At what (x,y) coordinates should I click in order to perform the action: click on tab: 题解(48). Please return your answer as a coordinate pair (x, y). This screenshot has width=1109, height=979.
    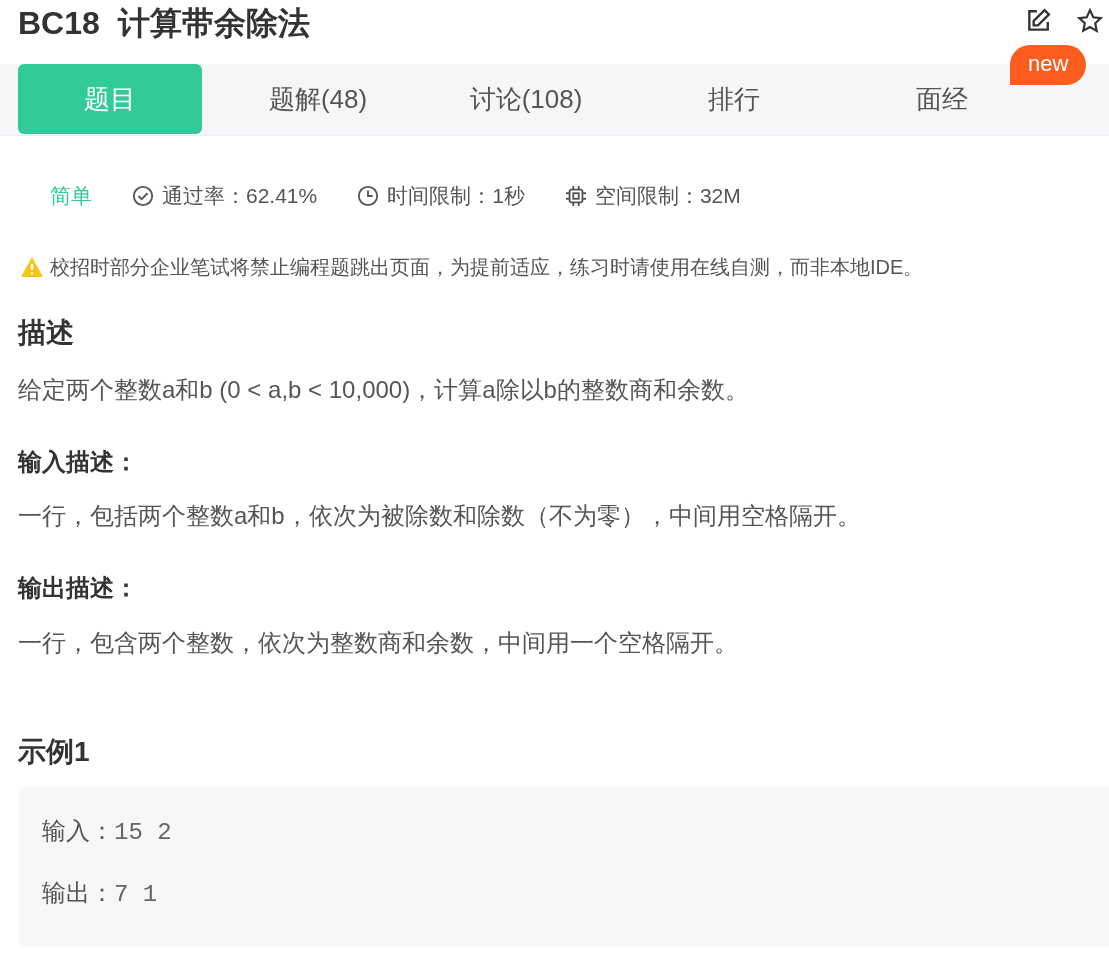
    Looking at the image, I should click on (318, 99).